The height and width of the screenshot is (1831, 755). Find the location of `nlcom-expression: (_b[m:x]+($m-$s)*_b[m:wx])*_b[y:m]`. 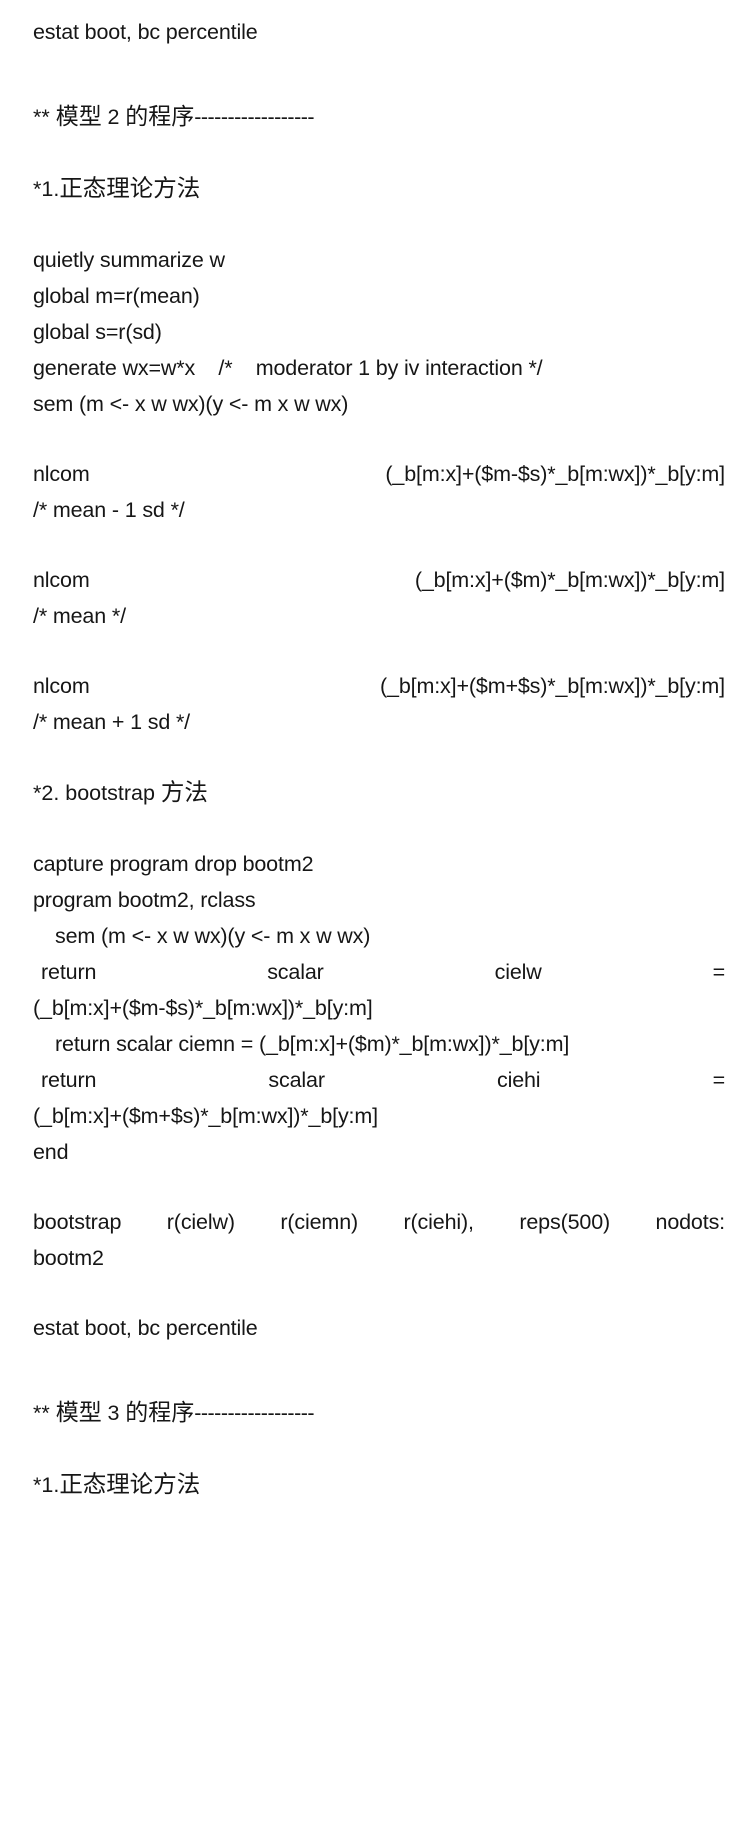

nlcom-expression: (_b[m:x]+($m-$s)*_b[m:wx])*_b[y:m] is located at coordinates (555, 474).